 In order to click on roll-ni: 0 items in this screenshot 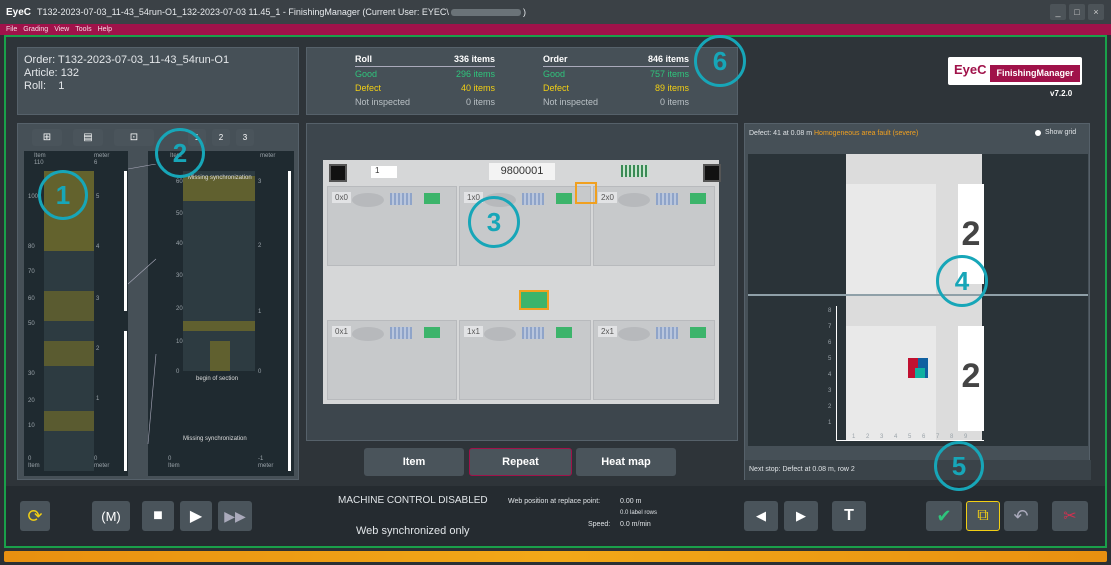, I will do `click(480, 102)`.